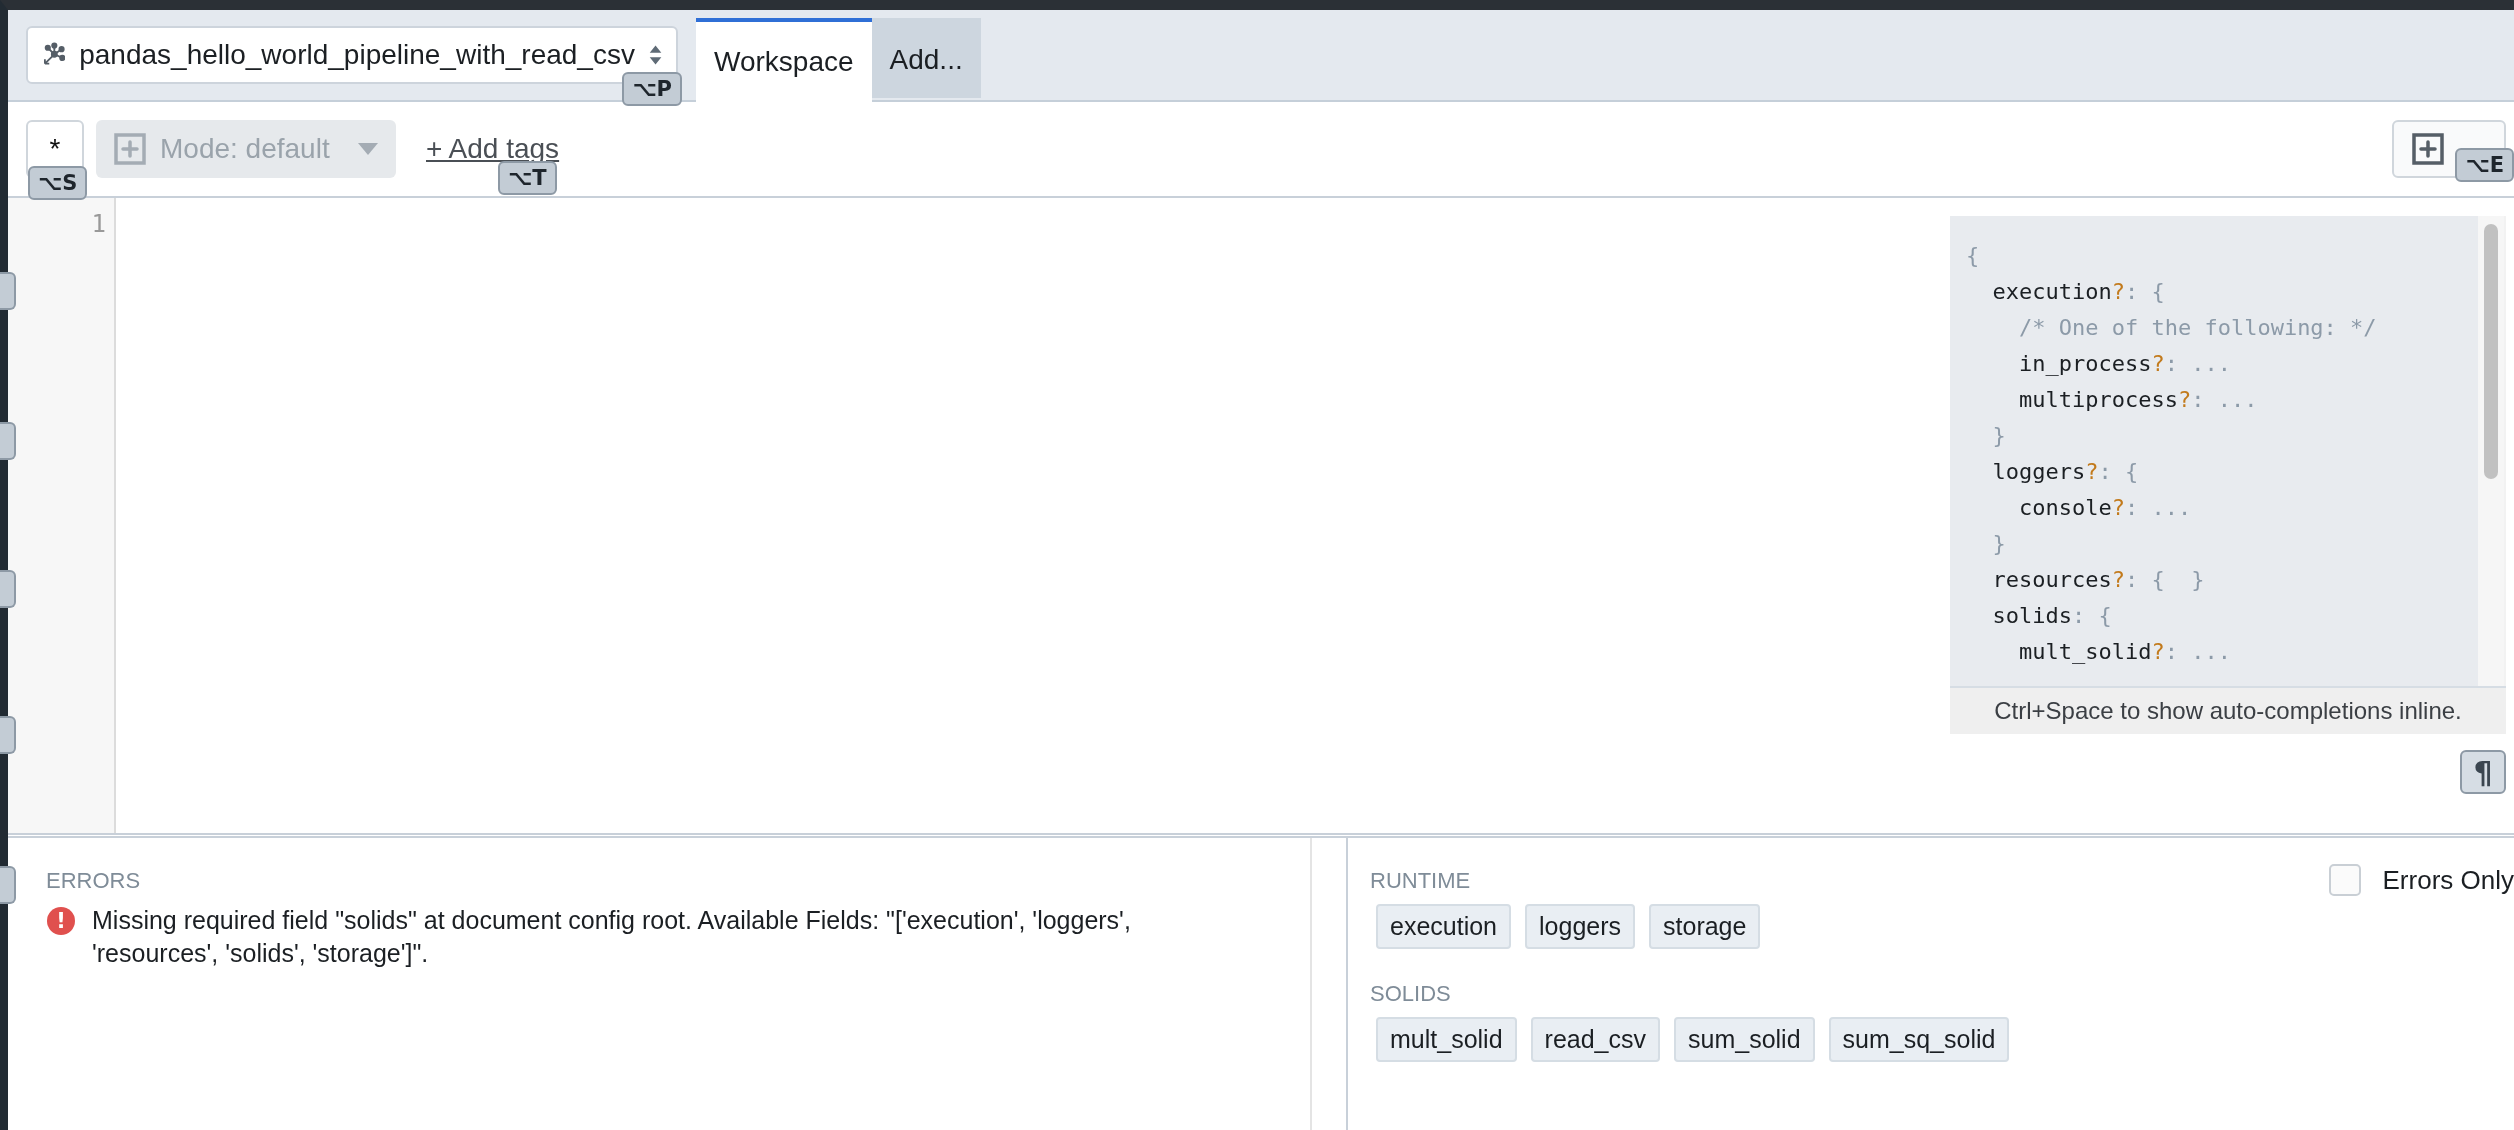 The width and height of the screenshot is (2514, 1130). Describe the element at coordinates (2228, 710) in the screenshot. I see `schema-hint: Ctrl+Space to show auto-completions inline.` at that location.